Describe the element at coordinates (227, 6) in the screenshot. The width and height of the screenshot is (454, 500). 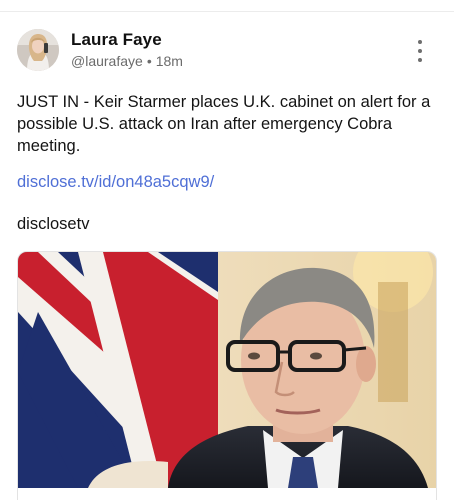
I see `top-divider` at that location.